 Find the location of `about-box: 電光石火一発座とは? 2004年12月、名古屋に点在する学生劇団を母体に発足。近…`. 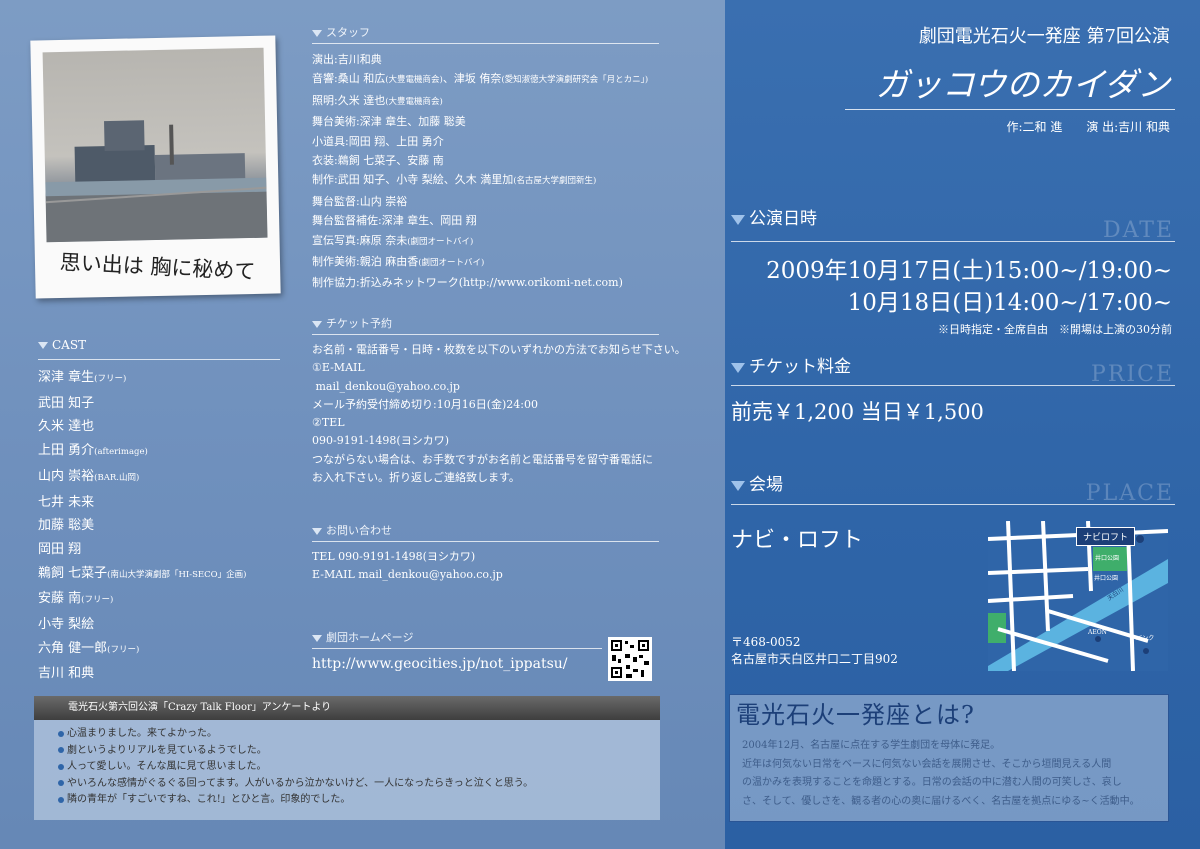

about-box: 電光石火一発座とは? 2004年12月、名古屋に点在する学生劇団を母体に発足。近… is located at coordinates (949, 758).